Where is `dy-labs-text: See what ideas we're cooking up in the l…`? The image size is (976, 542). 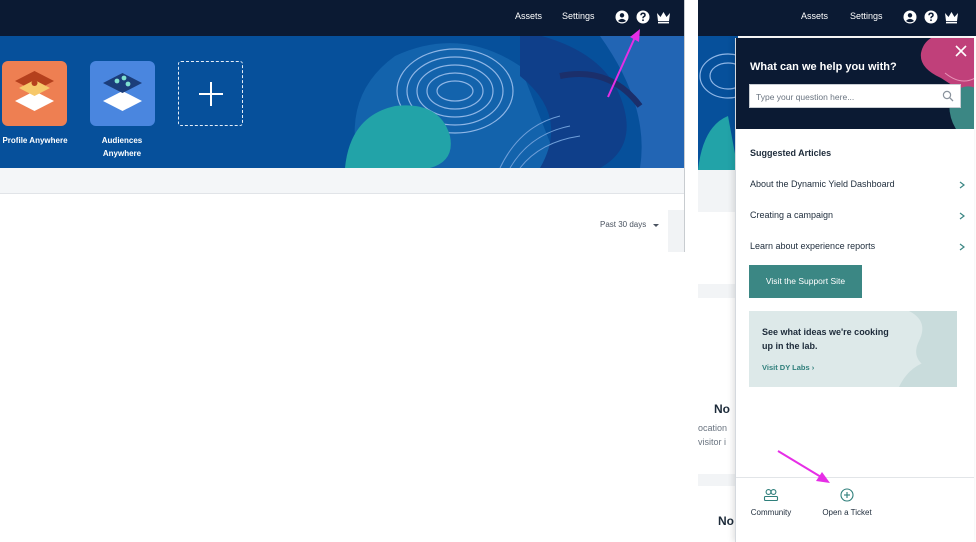 dy-labs-text: See what ideas we're cooking up in the l… is located at coordinates (825, 339).